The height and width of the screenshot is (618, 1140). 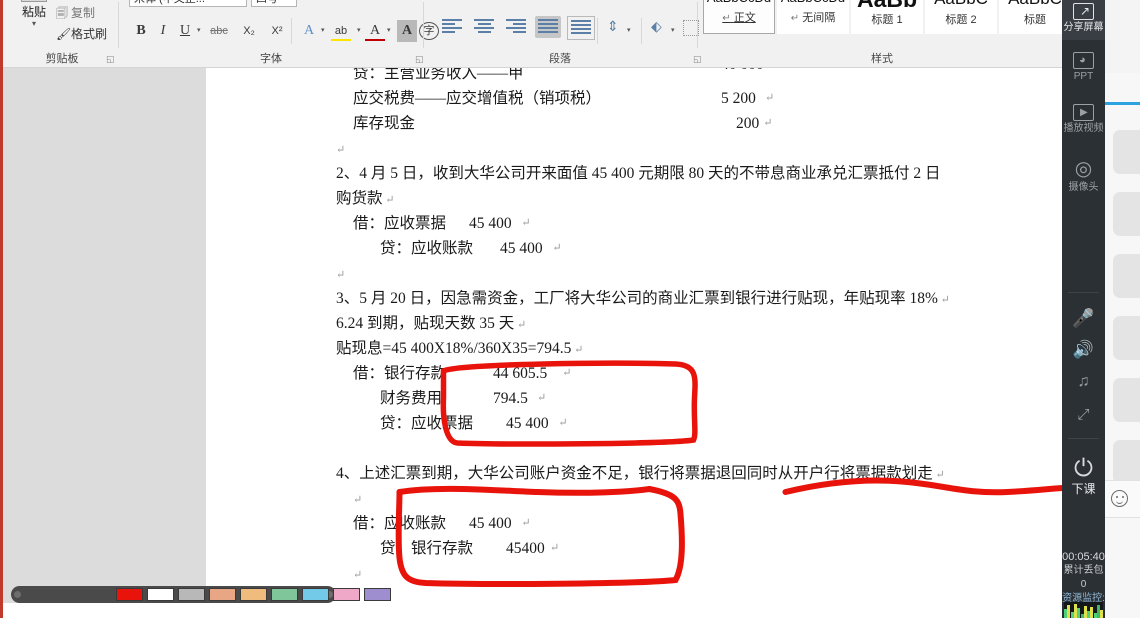 I want to click on microphone-button: 🎤, so click(x=1083, y=318).